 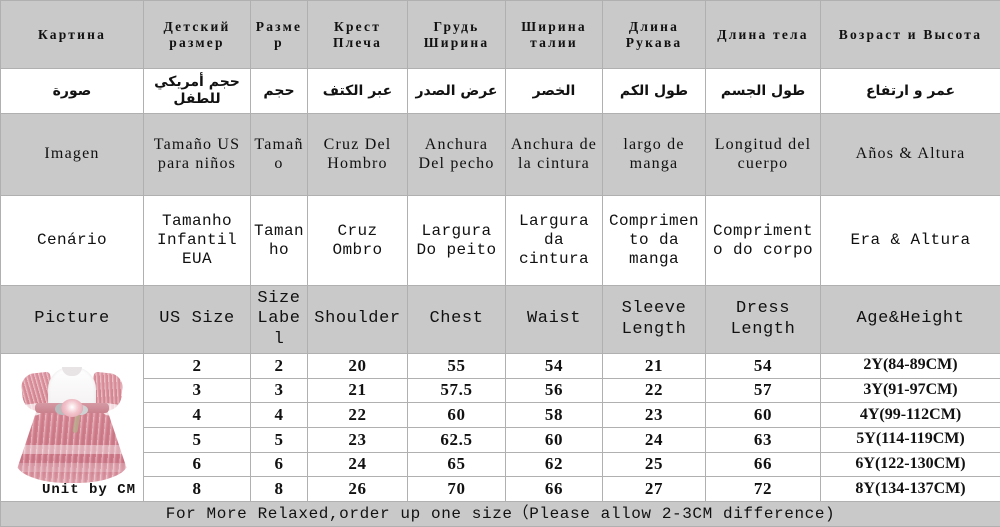 What do you see at coordinates (279, 390) in the screenshot?
I see `cell-size-label: 3` at bounding box center [279, 390].